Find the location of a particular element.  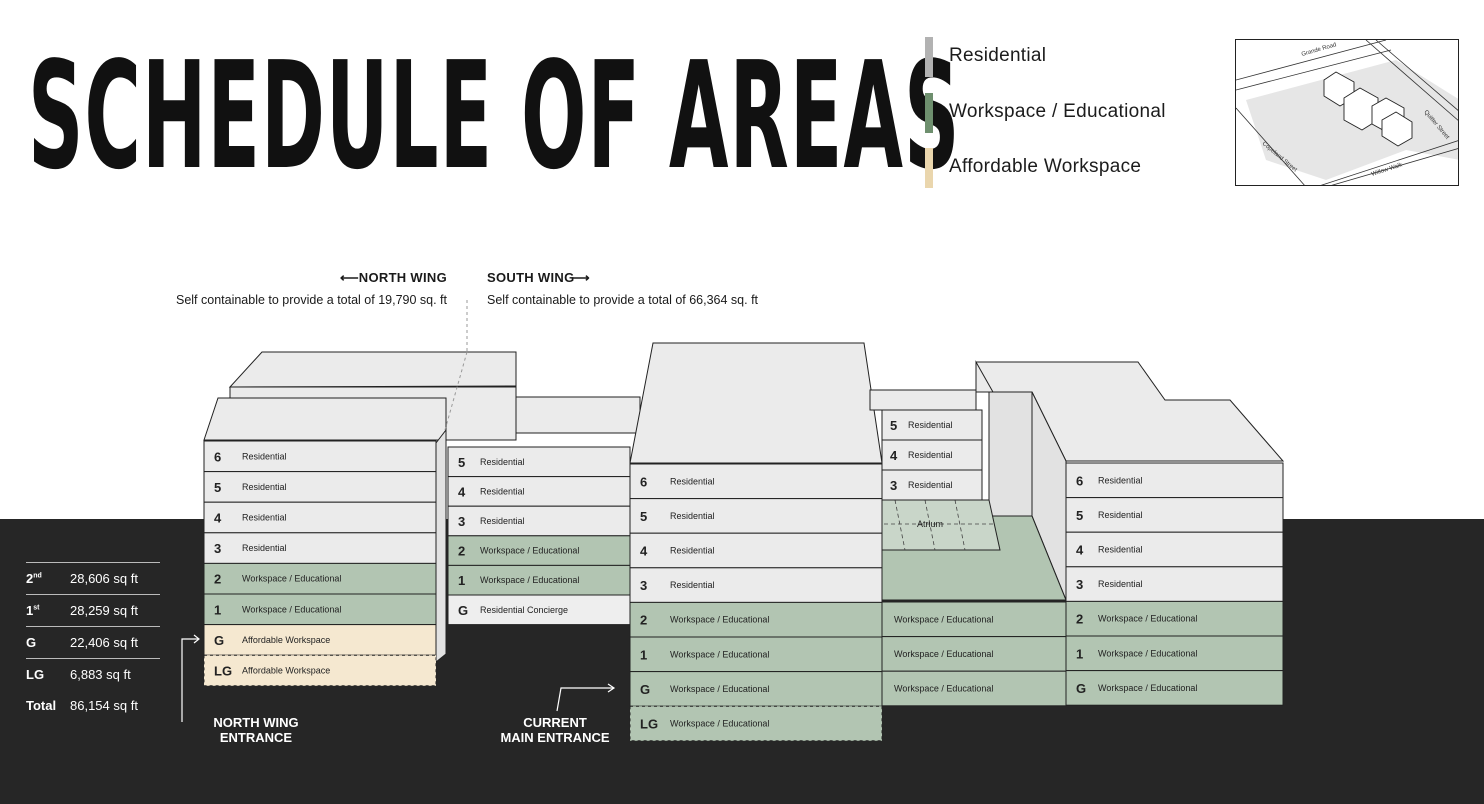

main-entrance-label-line2: MAIN ENTRANCE is located at coordinates (554, 737).